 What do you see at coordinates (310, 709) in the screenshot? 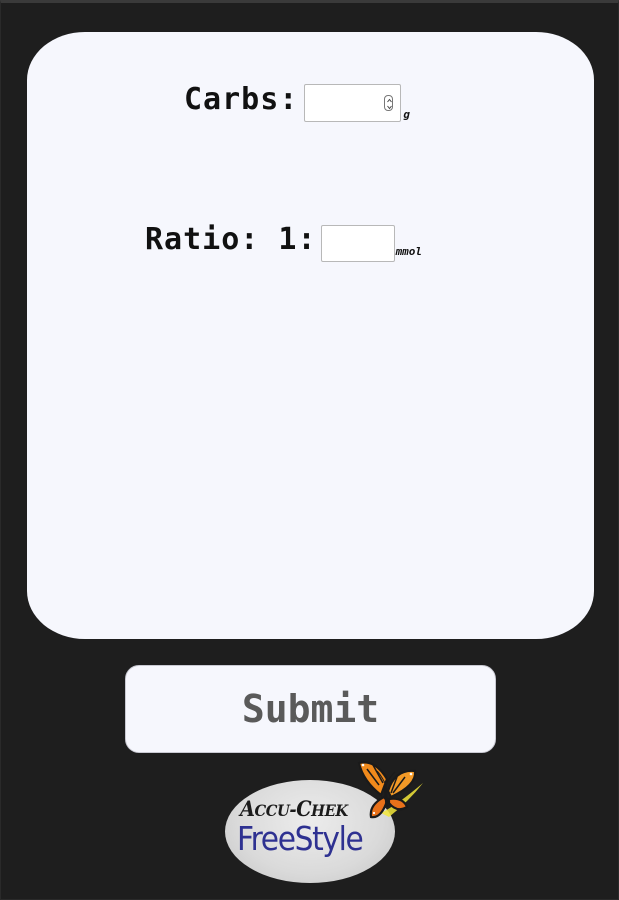
I see `submit-button: Submit` at bounding box center [310, 709].